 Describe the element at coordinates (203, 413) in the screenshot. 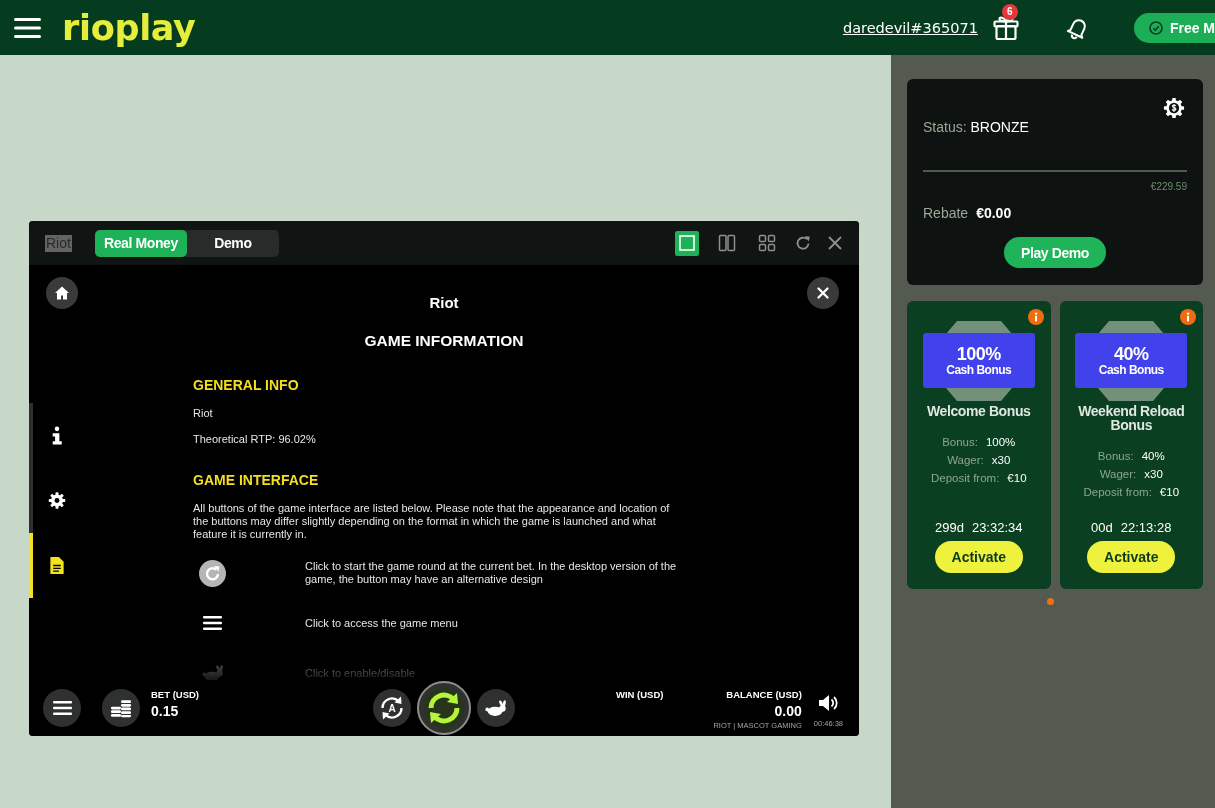

I see `info-text: Riot` at that location.